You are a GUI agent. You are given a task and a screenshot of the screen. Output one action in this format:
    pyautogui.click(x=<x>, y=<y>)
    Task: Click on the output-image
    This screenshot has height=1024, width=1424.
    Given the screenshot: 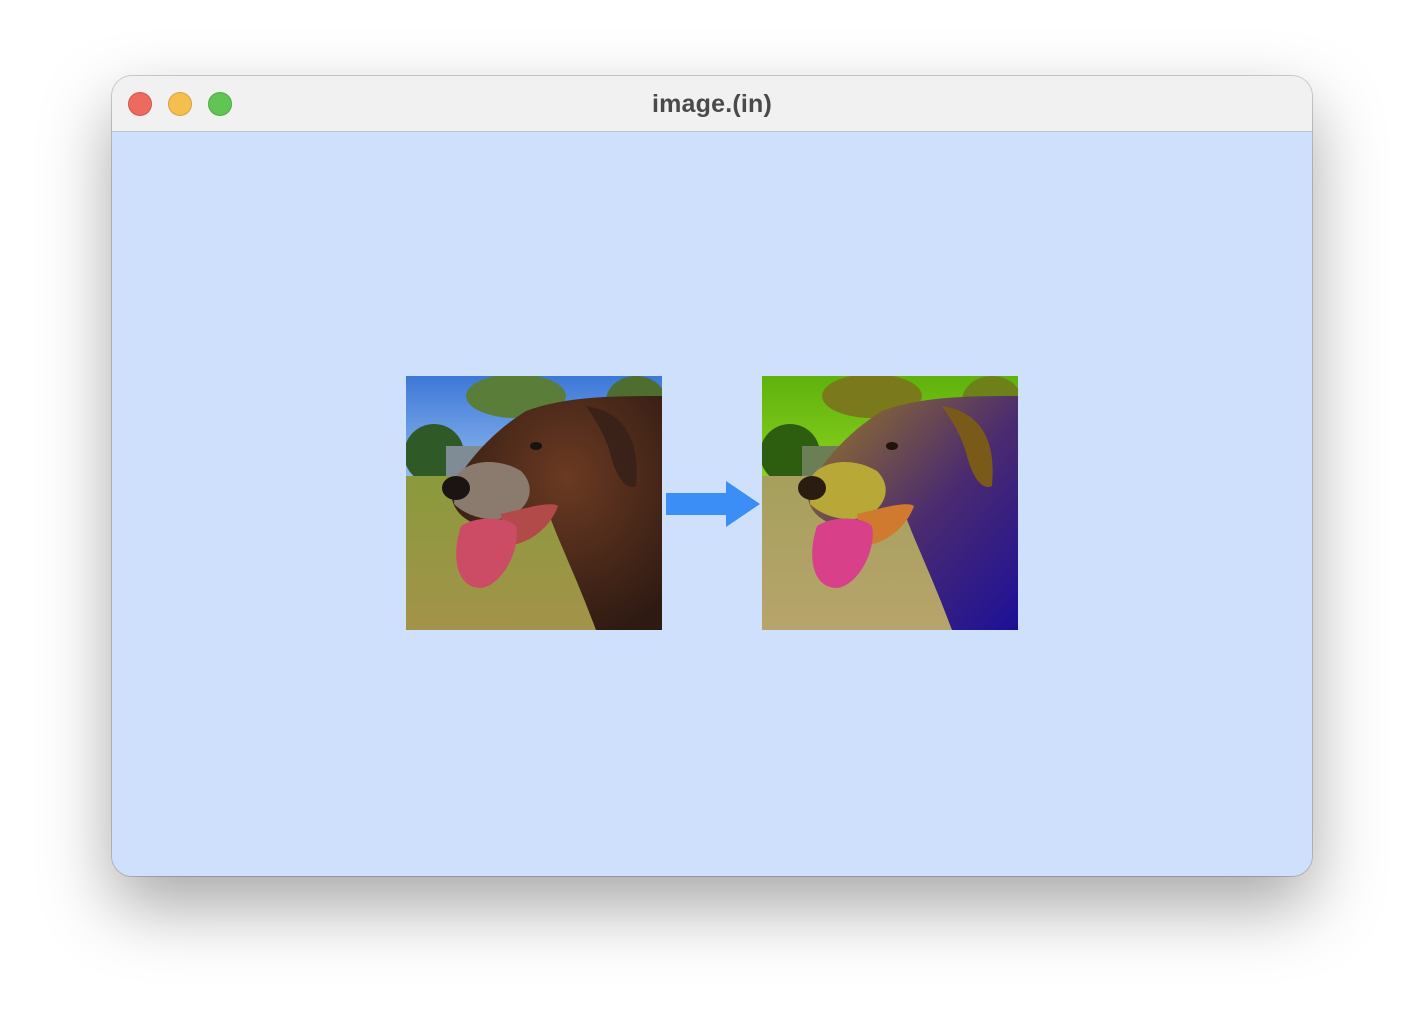 What is the action you would take?
    pyautogui.click(x=890, y=503)
    